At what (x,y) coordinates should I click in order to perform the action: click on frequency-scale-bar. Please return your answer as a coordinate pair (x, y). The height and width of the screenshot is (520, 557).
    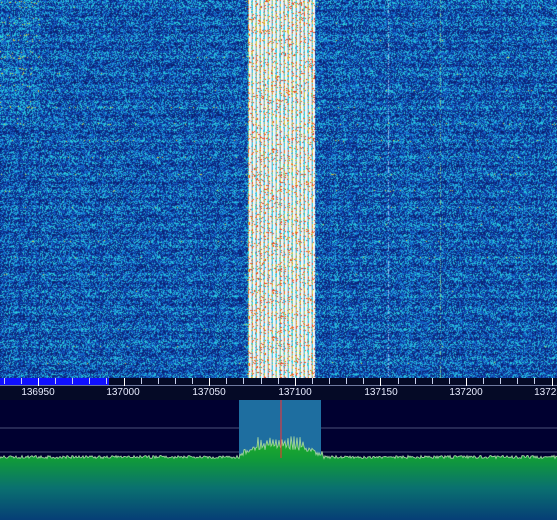
    Looking at the image, I should click on (278, 382).